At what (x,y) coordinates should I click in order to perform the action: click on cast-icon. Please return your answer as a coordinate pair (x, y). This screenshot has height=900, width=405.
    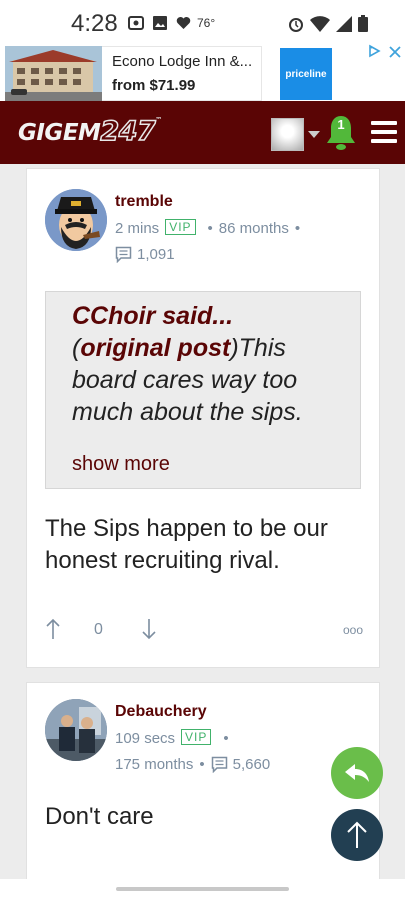
    Looking at the image, I should click on (136, 23).